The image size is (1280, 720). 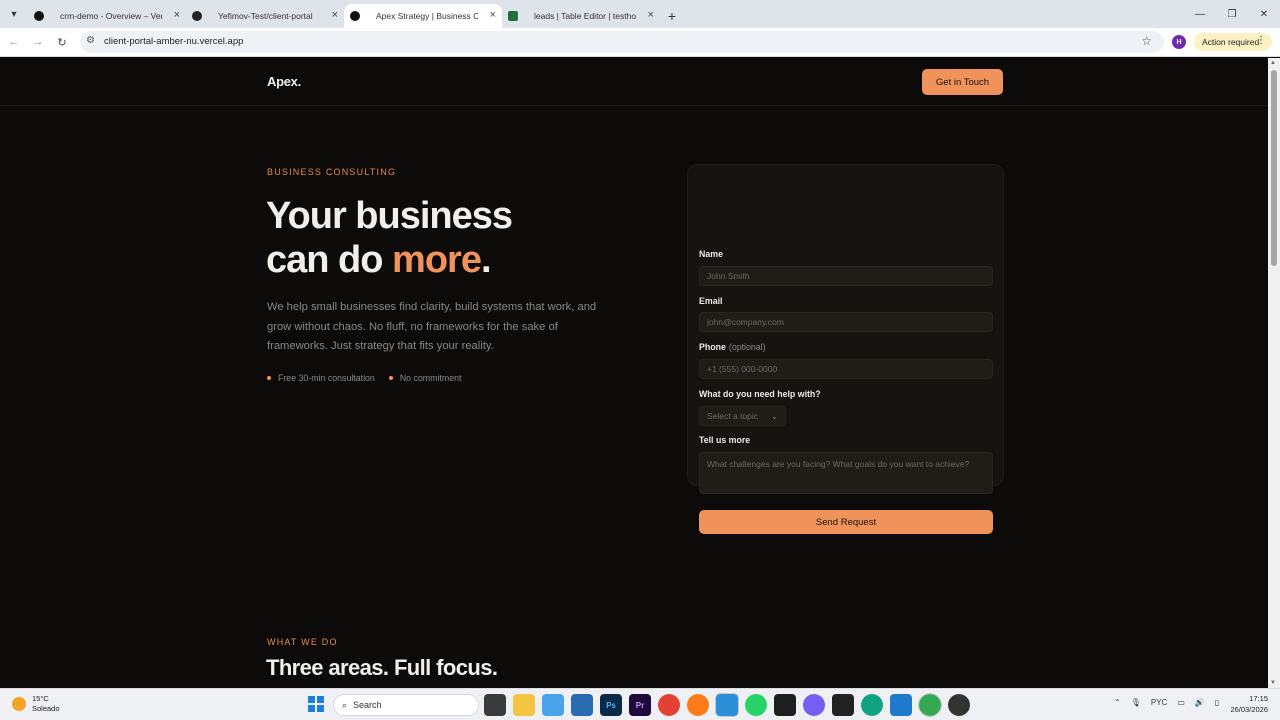 I want to click on message-label: Tell us more, so click(x=725, y=440).